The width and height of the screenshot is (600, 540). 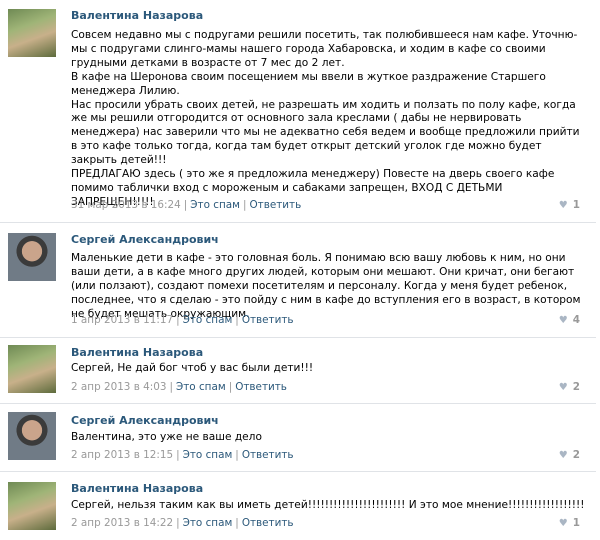 What do you see at coordinates (118, 387) in the screenshot?
I see `comment-date: 2 апр 2013 в 4:03` at bounding box center [118, 387].